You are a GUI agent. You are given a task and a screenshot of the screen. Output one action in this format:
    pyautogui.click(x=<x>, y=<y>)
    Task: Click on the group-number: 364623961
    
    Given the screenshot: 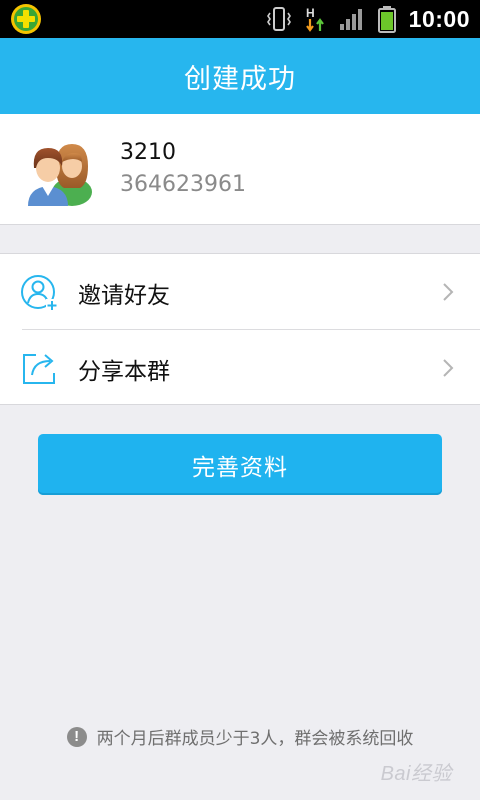 What is the action you would take?
    pyautogui.click(x=183, y=184)
    